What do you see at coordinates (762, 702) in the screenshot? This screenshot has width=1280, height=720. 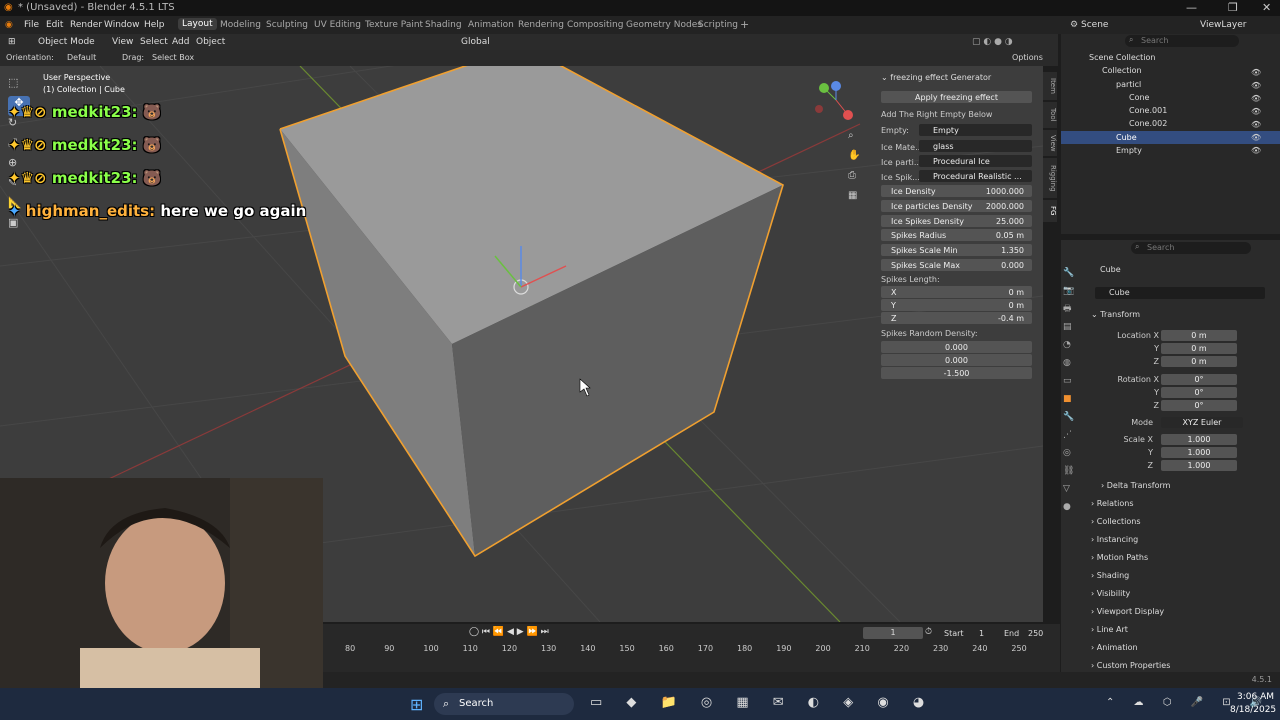 I see `taskbar-app-icons: ▭ ◆ 📁 ◎ ▦ ✉ ◐ ◈ ◉ ◕` at bounding box center [762, 702].